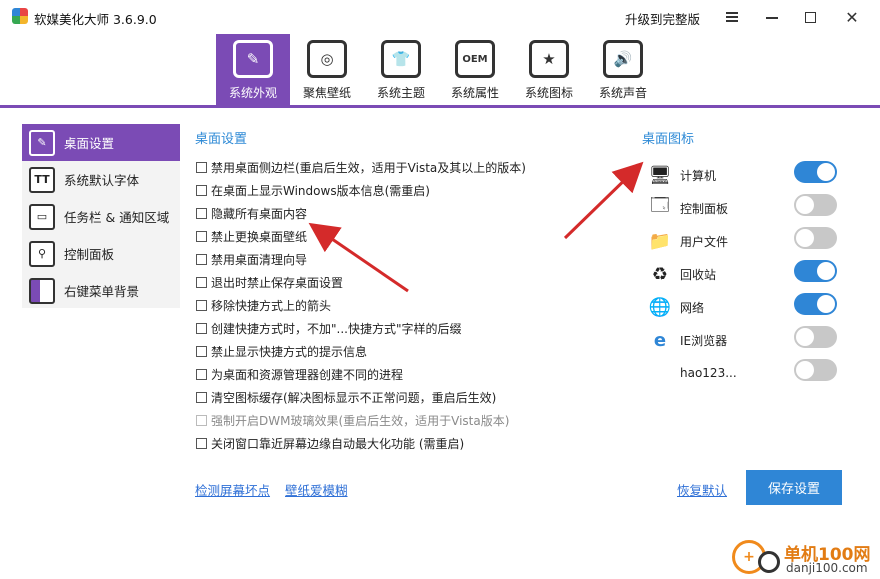 The image size is (880, 579). What do you see at coordinates (815, 304) in the screenshot?
I see `toggle-network` at bounding box center [815, 304].